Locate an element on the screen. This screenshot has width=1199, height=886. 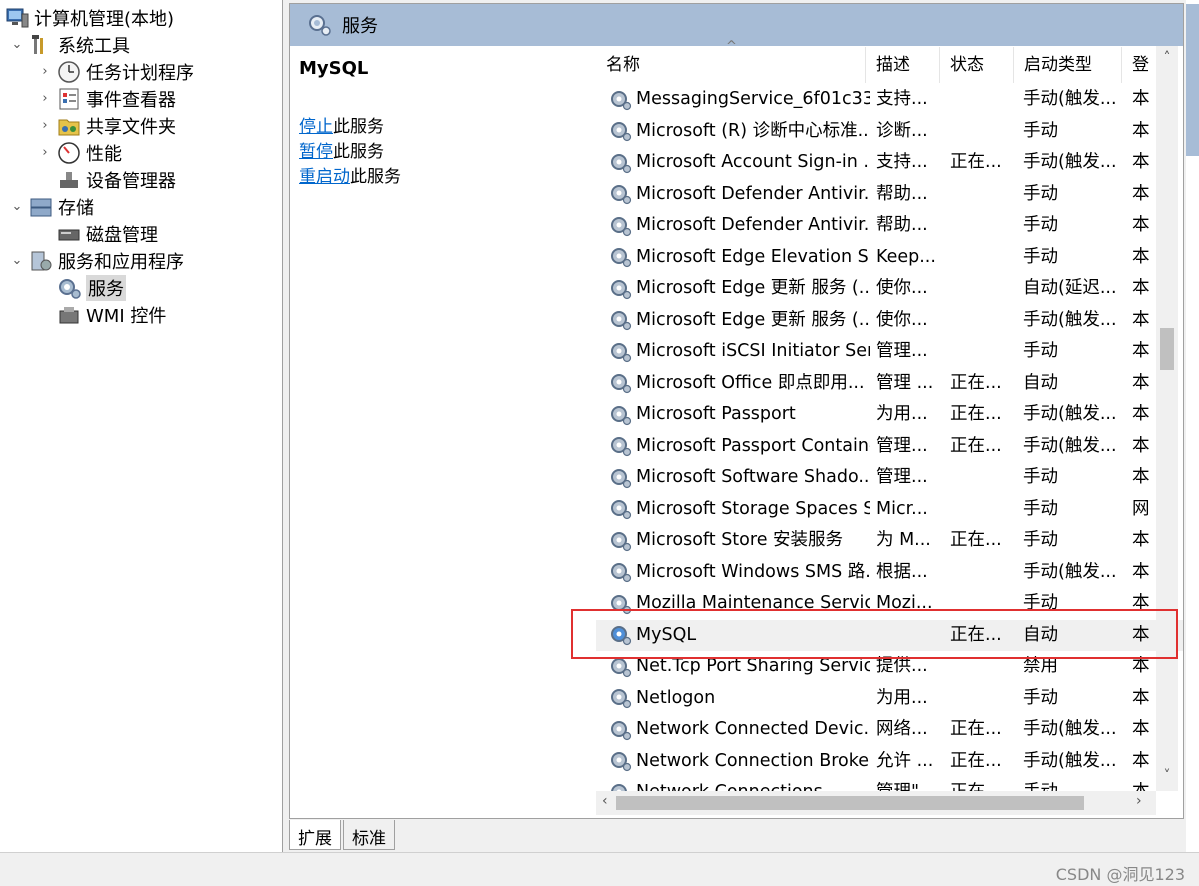
tree-item-system-tools: ⌄ 系统工具 is located at coordinates (68, 44).